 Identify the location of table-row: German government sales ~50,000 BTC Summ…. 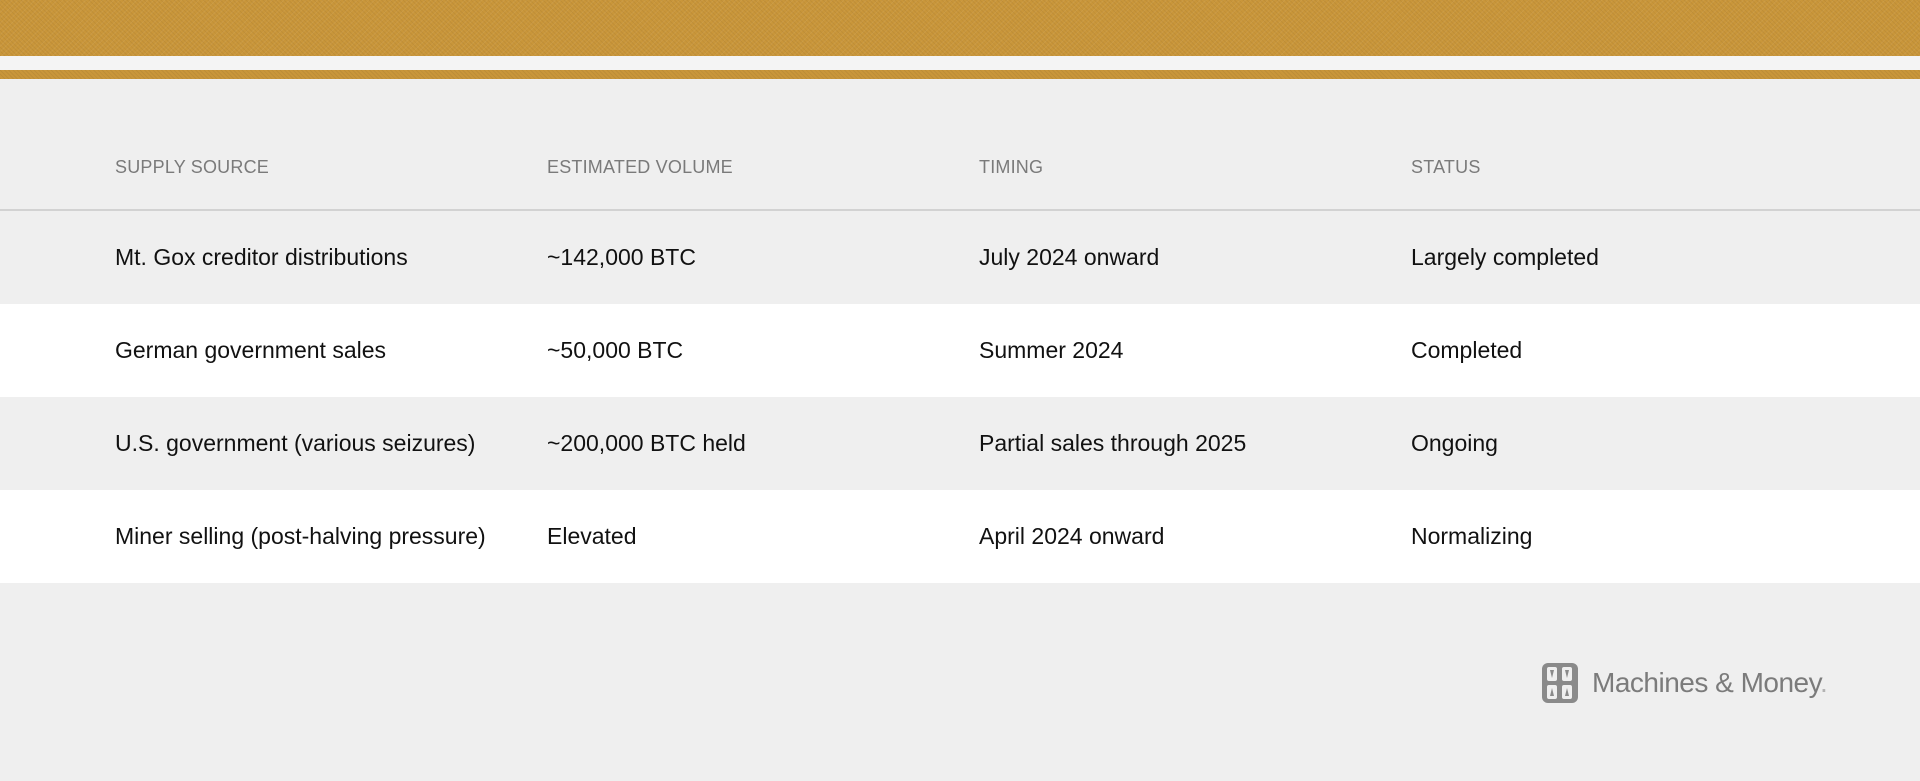
(960, 350).